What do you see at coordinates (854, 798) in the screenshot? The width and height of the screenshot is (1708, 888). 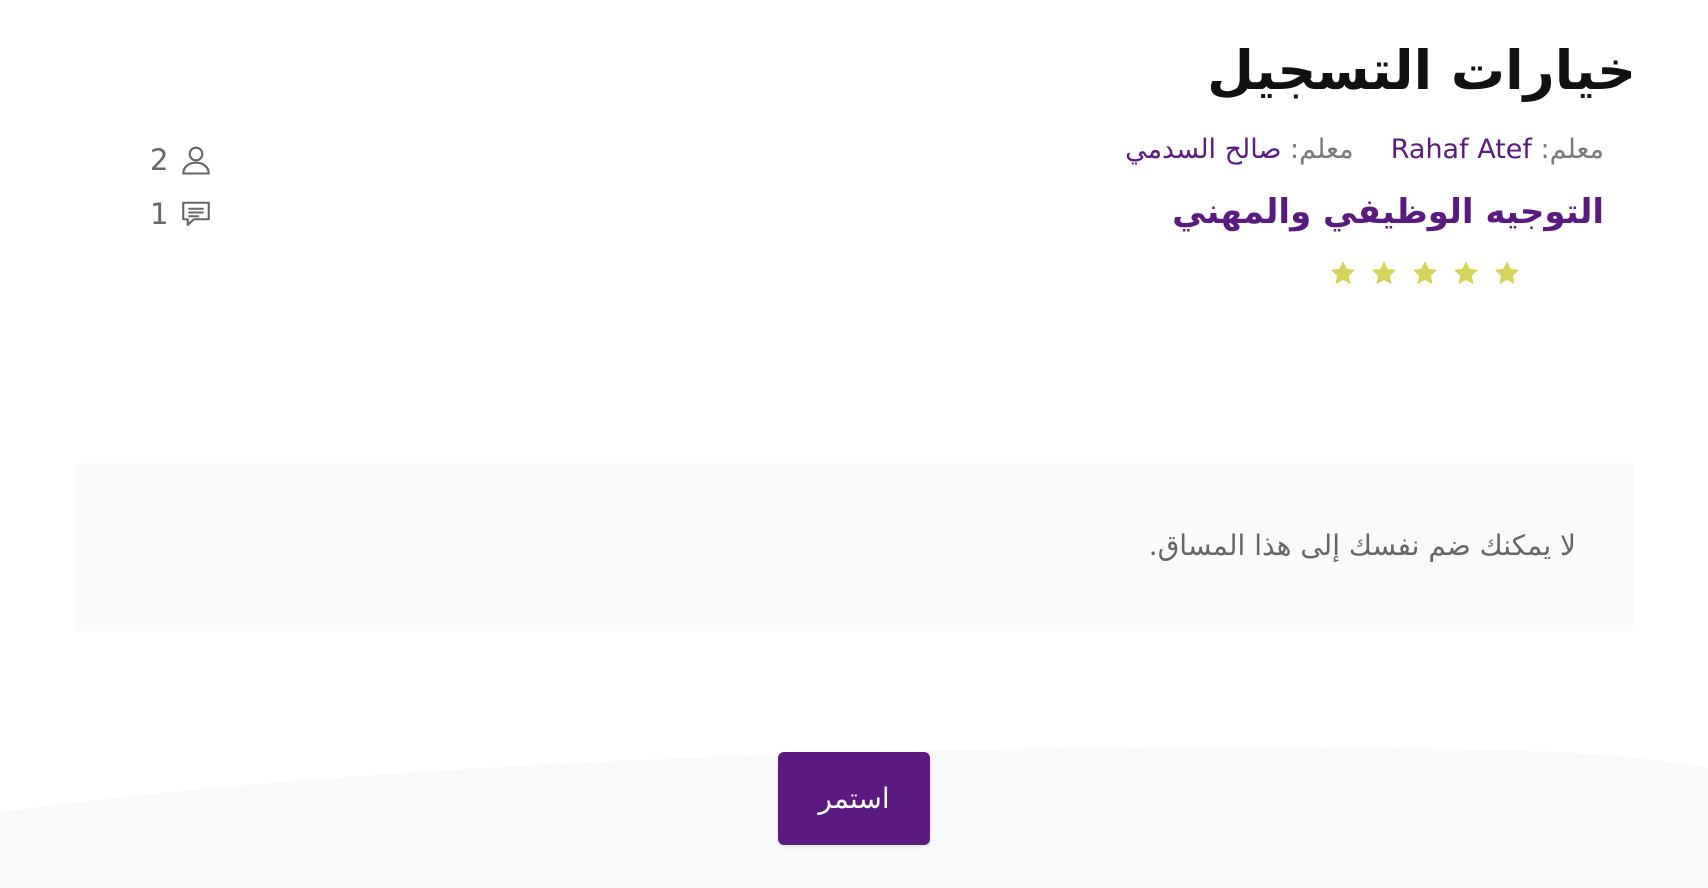 I see `continue-button: استمر` at bounding box center [854, 798].